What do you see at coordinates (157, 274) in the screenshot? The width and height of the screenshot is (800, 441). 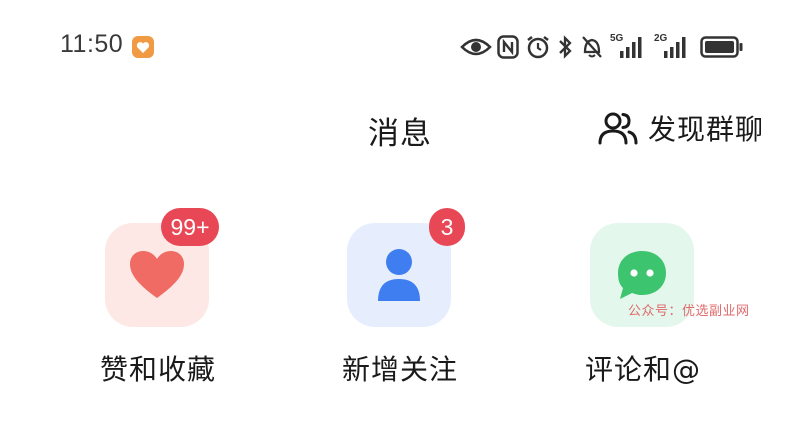 I see `heart-icon` at bounding box center [157, 274].